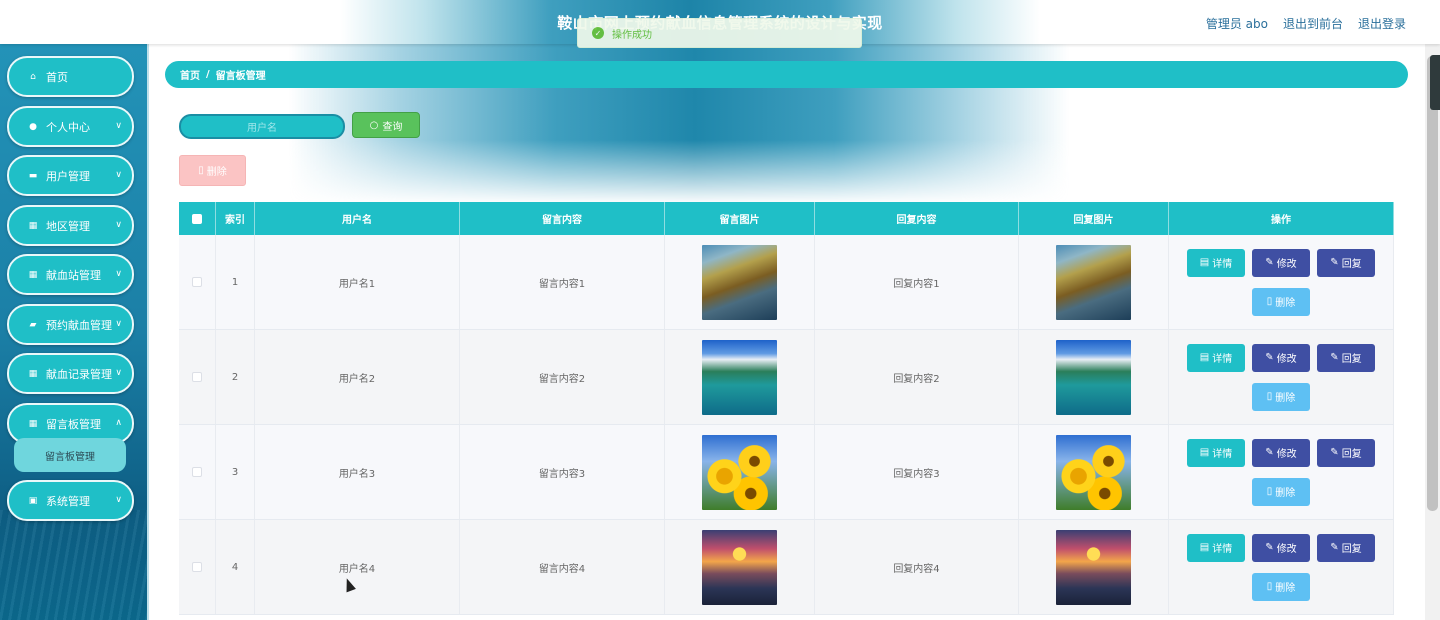 This screenshot has width=1440, height=620. I want to click on check-circle-icon: ✓, so click(598, 33).